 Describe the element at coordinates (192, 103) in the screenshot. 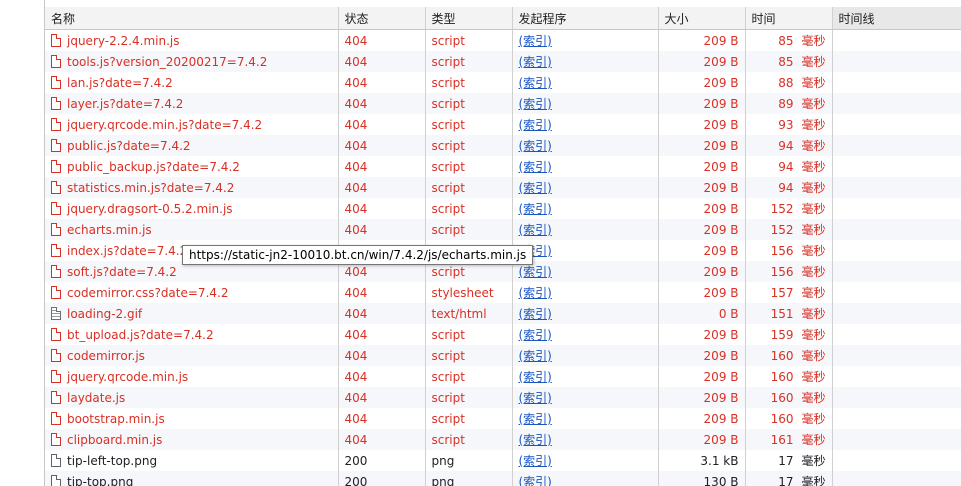

I see `request-name-cell: layer.js?date=7.4.2` at that location.